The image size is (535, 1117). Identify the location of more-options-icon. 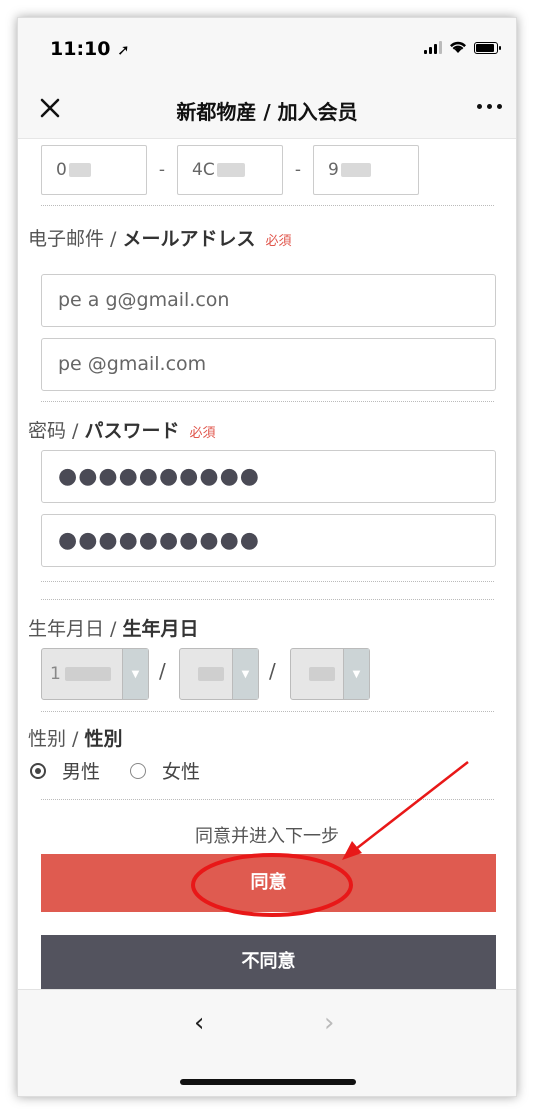
(489, 106).